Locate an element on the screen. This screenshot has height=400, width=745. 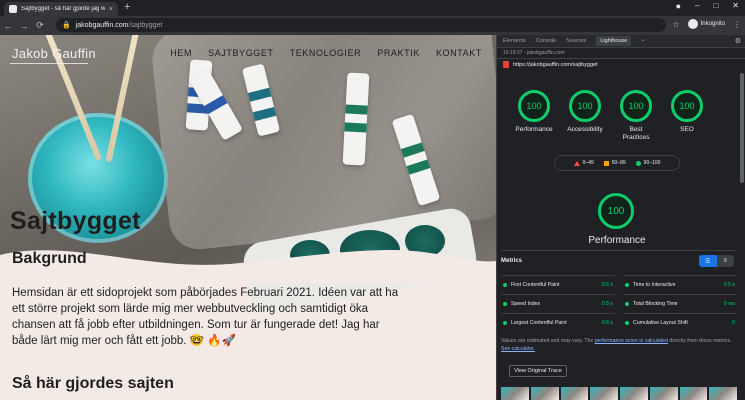
devtools-scrollbar is located at coordinates (742, 128).